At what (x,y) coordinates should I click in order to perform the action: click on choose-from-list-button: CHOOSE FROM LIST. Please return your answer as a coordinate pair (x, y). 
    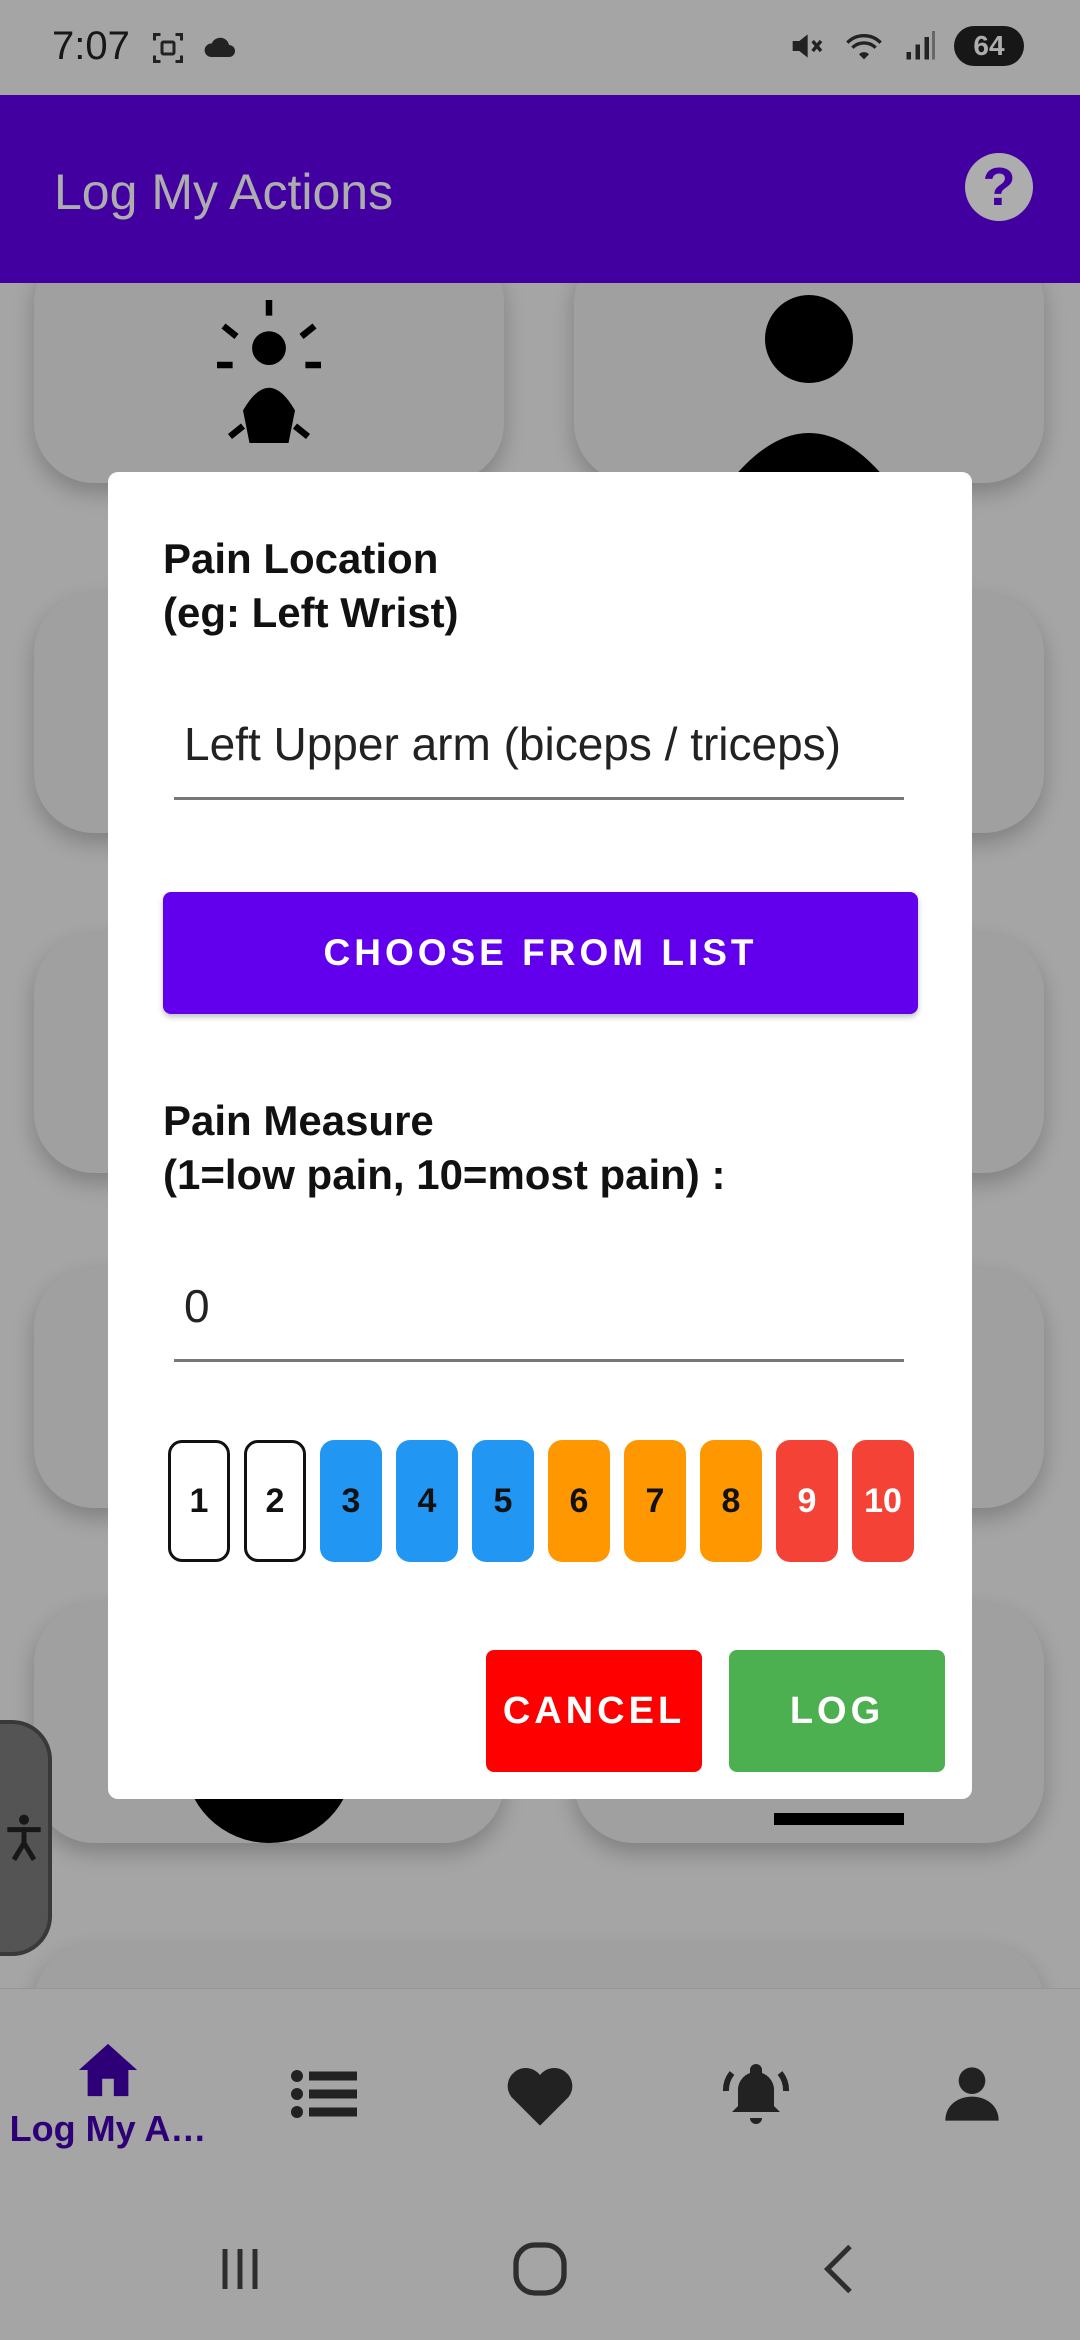
    Looking at the image, I should click on (540, 953).